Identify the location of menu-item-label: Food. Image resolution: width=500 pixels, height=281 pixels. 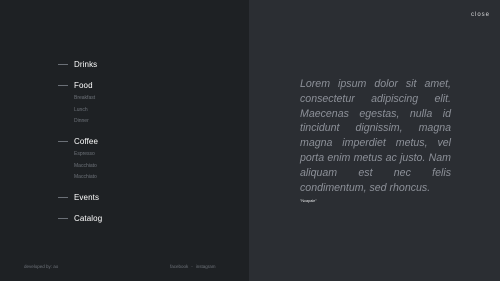
(83, 85).